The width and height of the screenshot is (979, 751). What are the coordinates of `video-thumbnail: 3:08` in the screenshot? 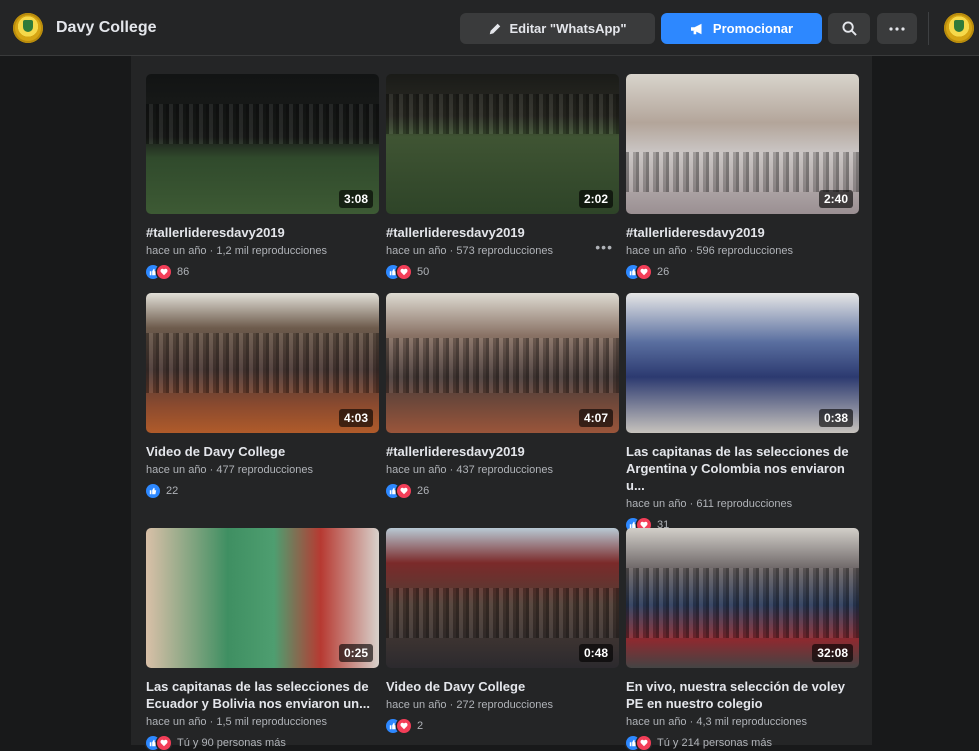 It's located at (262, 144).